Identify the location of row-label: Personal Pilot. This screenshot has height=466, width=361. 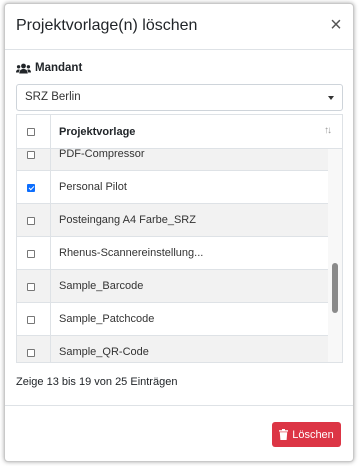
(93, 186).